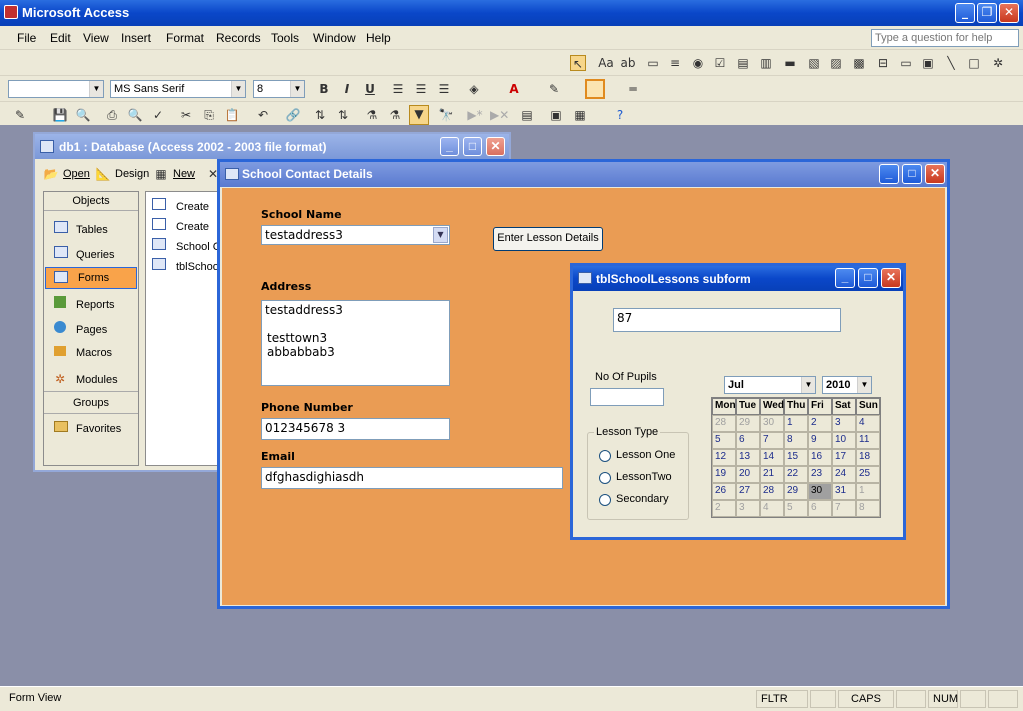  Describe the element at coordinates (209, 115) in the screenshot. I see `copy-icon: ⎘` at that location.